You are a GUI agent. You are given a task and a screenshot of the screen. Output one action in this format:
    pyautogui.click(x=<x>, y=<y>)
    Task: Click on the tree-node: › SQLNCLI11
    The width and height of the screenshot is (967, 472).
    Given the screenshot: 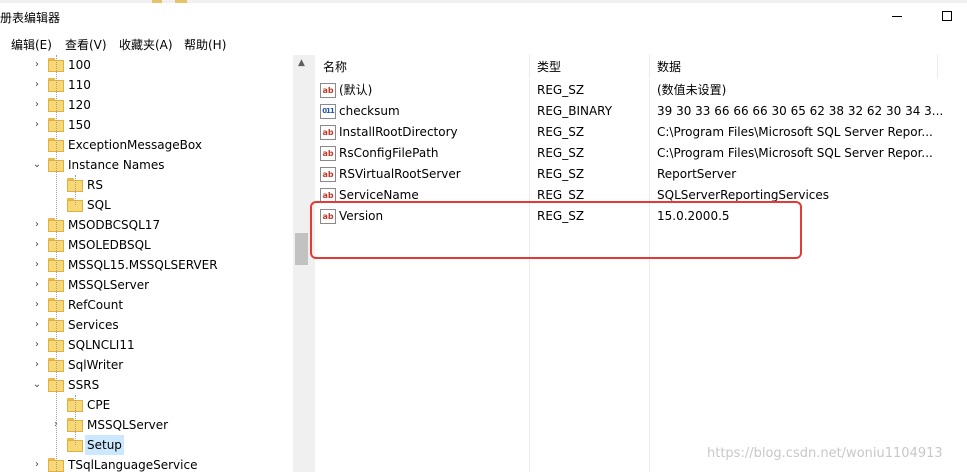 What is the action you would take?
    pyautogui.click(x=146, y=345)
    